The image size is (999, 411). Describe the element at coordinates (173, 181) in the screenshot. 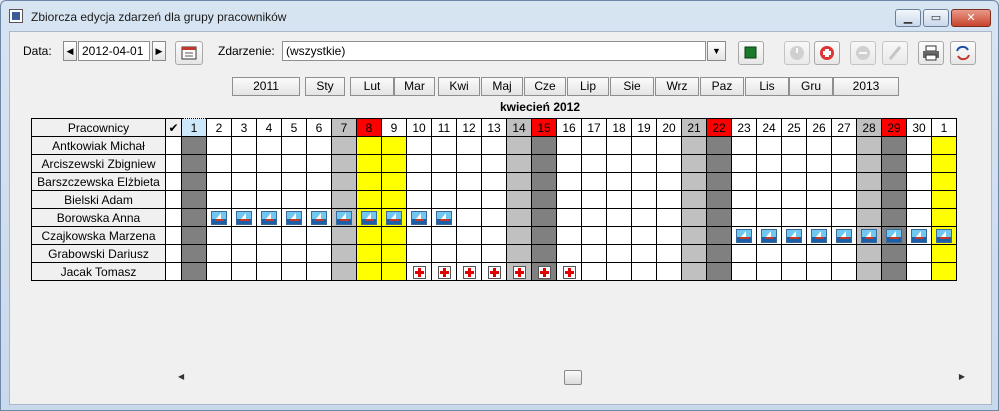

I see `employee-checkbox` at that location.